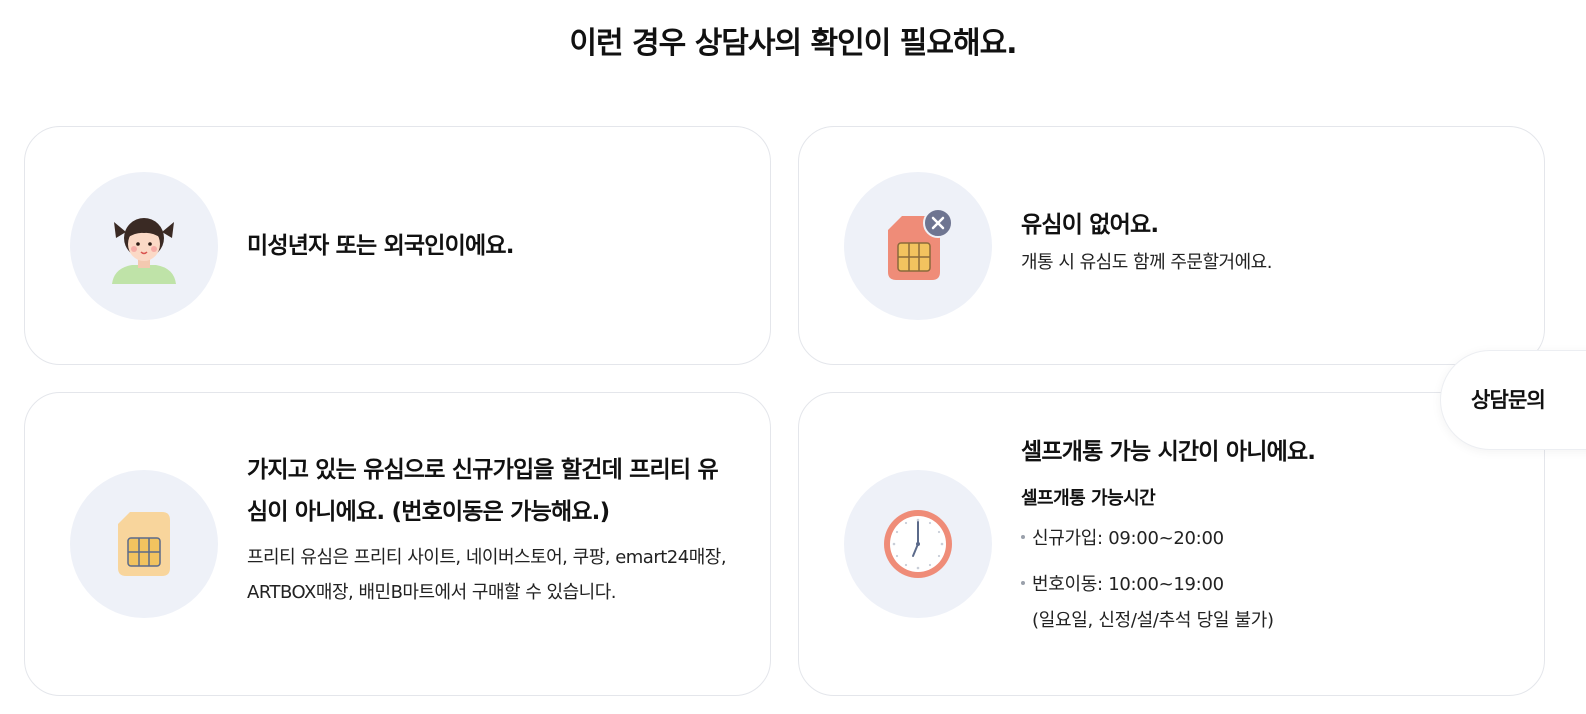 The width and height of the screenshot is (1586, 714). I want to click on card-title: 유심이 없어요., so click(1090, 225).